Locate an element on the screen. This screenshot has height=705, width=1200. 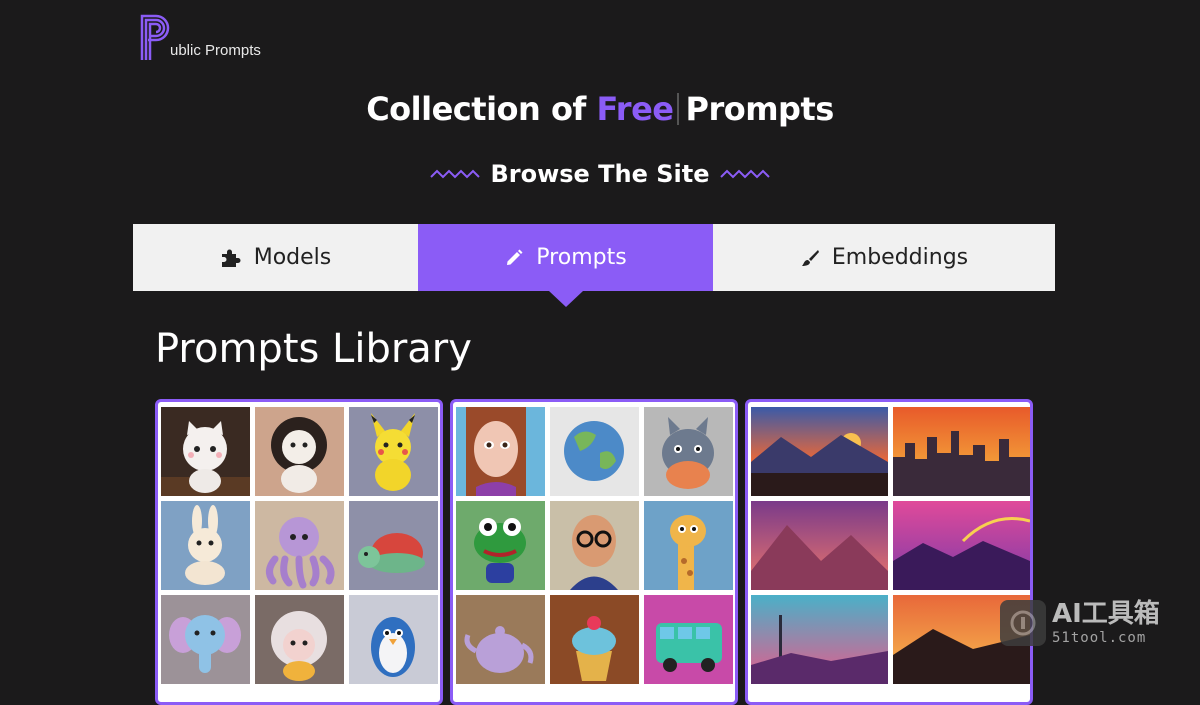
thumb-man-glasses is located at coordinates (594, 545).